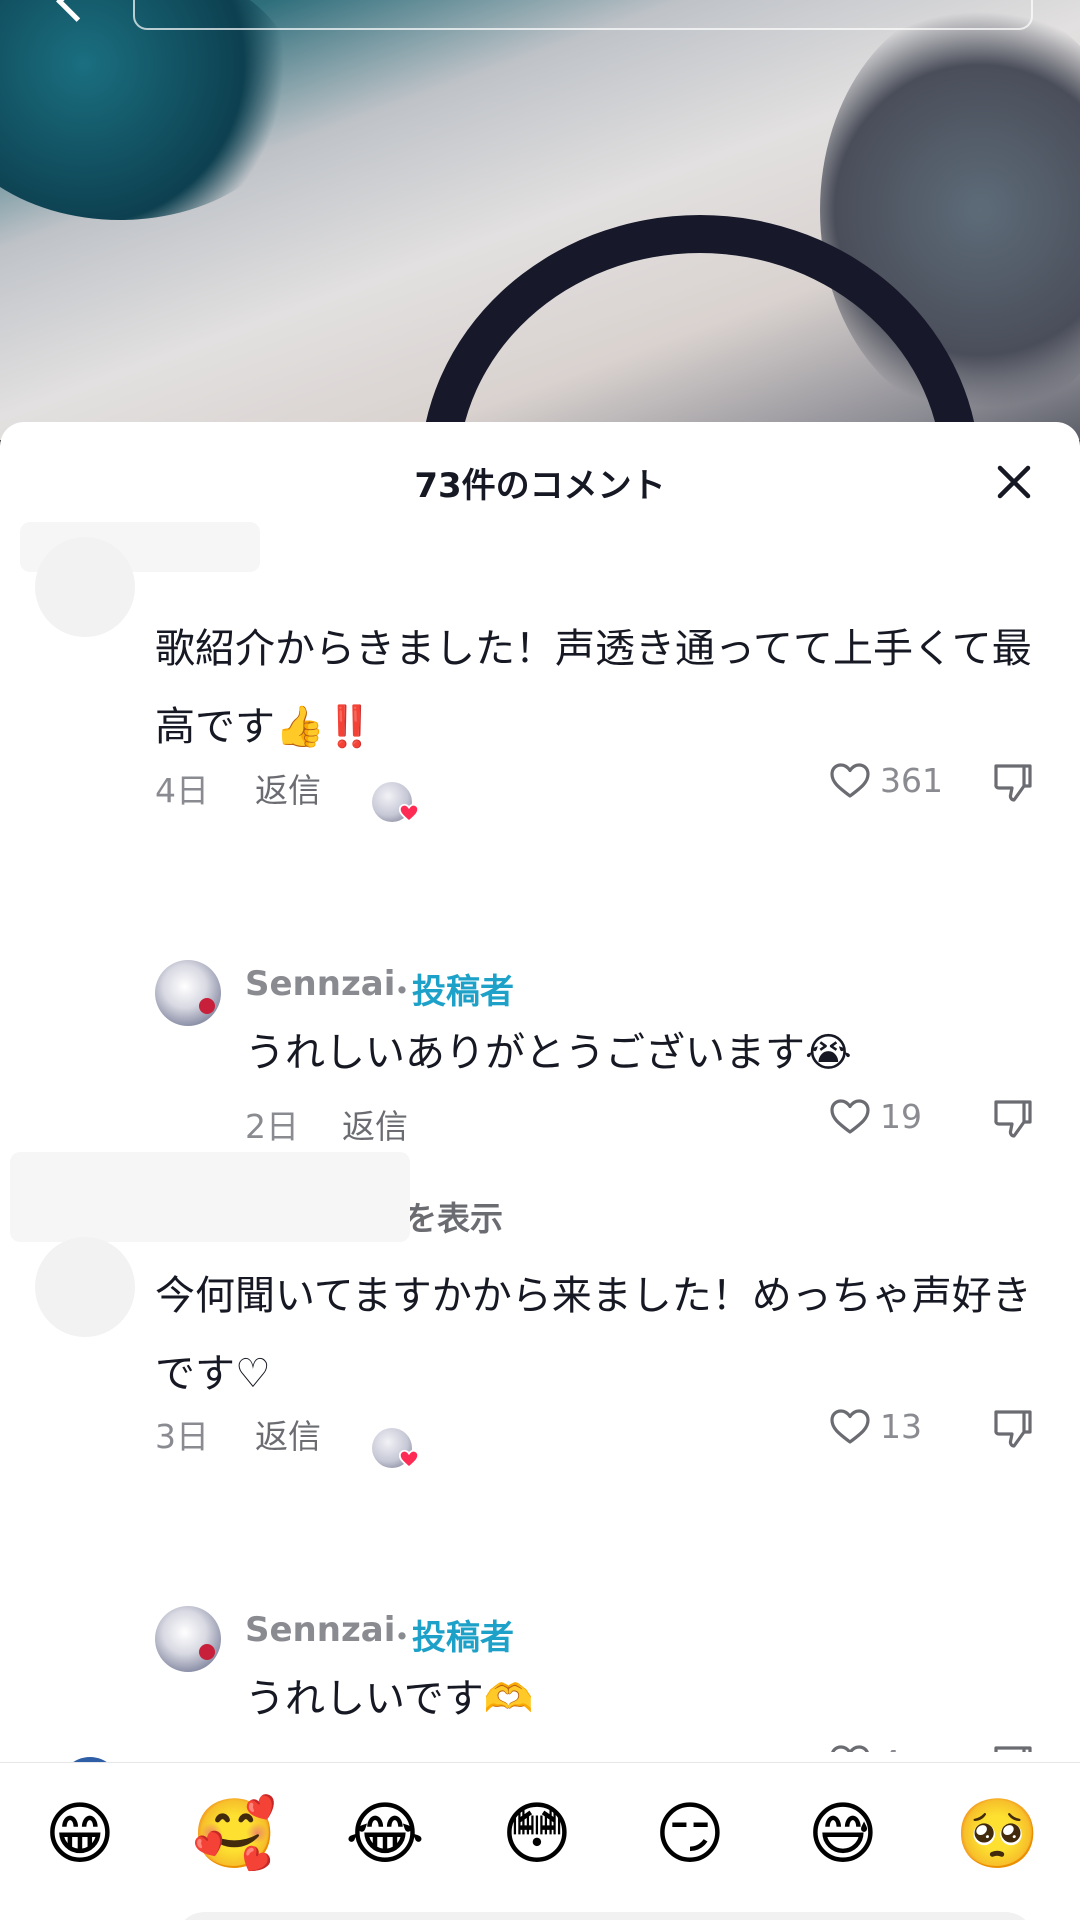 The height and width of the screenshot is (1920, 1080). I want to click on like-count: 19, so click(901, 1116).